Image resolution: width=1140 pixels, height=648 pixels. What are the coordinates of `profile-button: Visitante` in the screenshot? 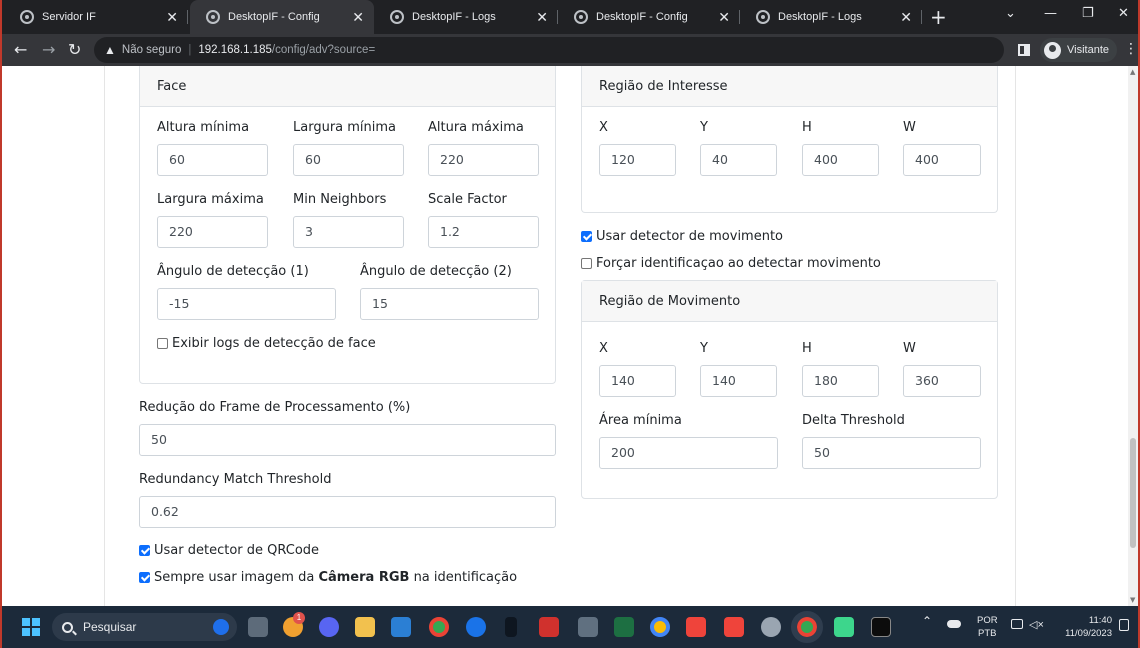 It's located at (1078, 50).